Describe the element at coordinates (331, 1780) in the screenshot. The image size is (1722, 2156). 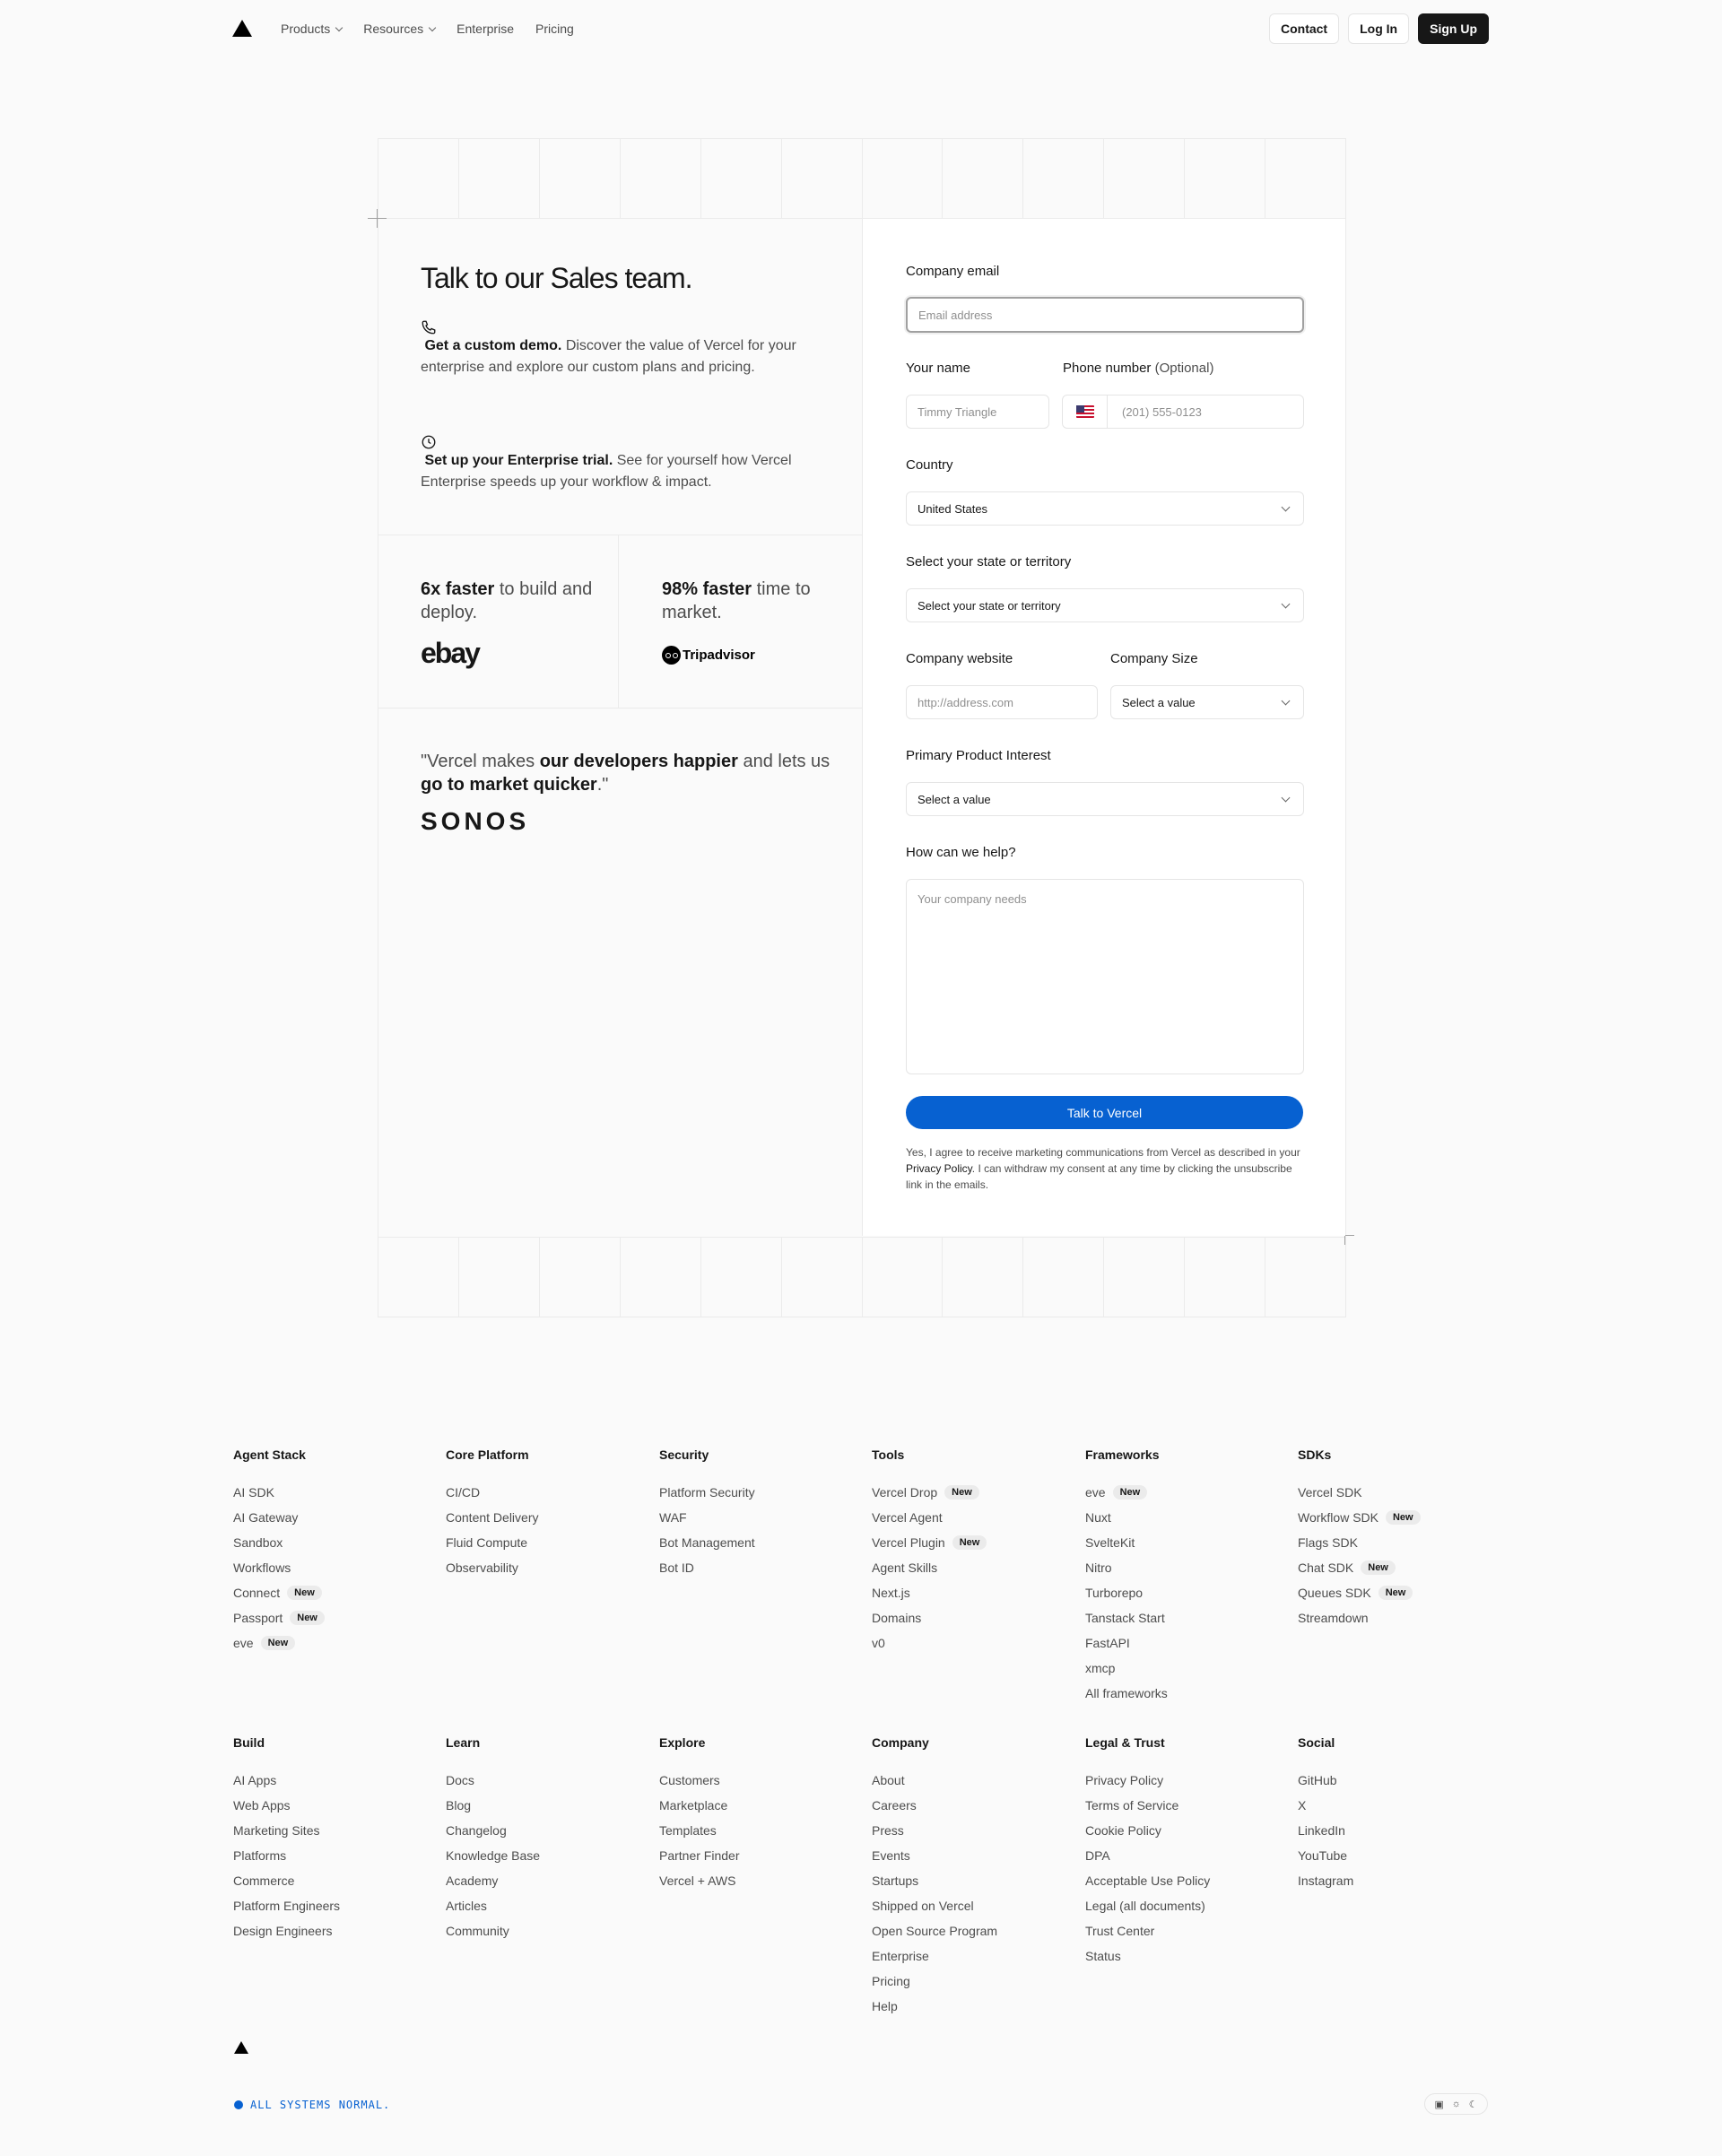
I see `footer-link: AI Apps` at that location.